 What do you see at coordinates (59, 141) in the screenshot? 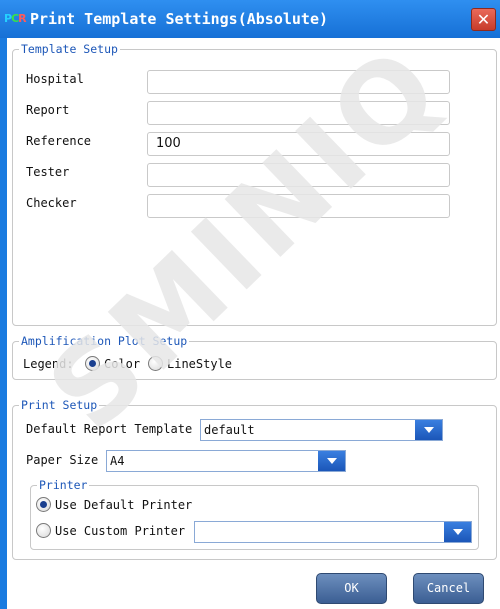
I see `reference-label: Reference` at bounding box center [59, 141].